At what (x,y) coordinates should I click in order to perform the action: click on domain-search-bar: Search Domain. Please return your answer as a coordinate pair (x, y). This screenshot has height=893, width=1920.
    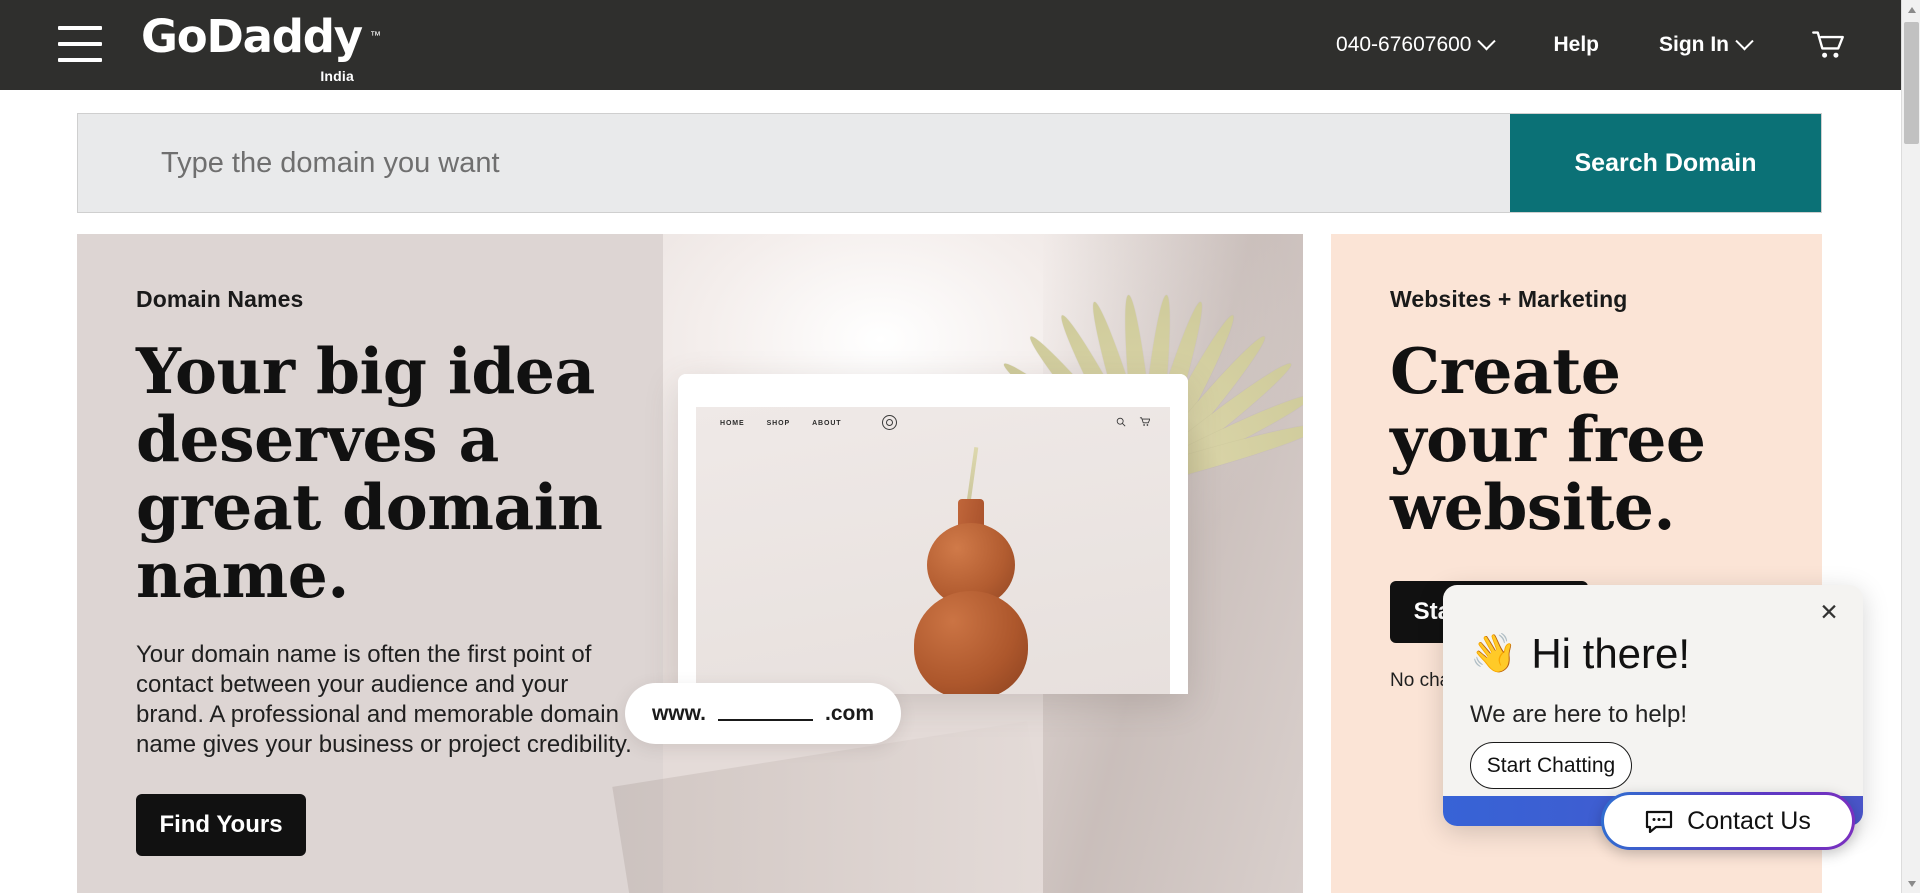
    Looking at the image, I should click on (949, 163).